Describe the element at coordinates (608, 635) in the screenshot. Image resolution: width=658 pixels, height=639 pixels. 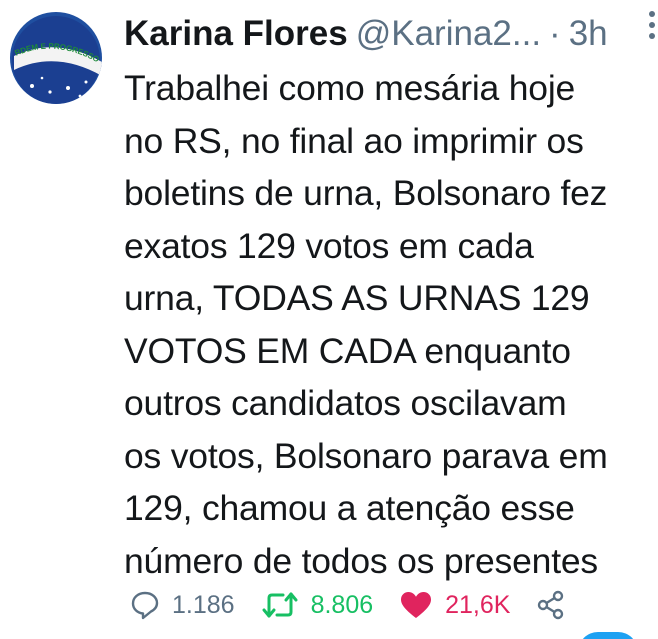
I see `compose-fab-edge` at that location.